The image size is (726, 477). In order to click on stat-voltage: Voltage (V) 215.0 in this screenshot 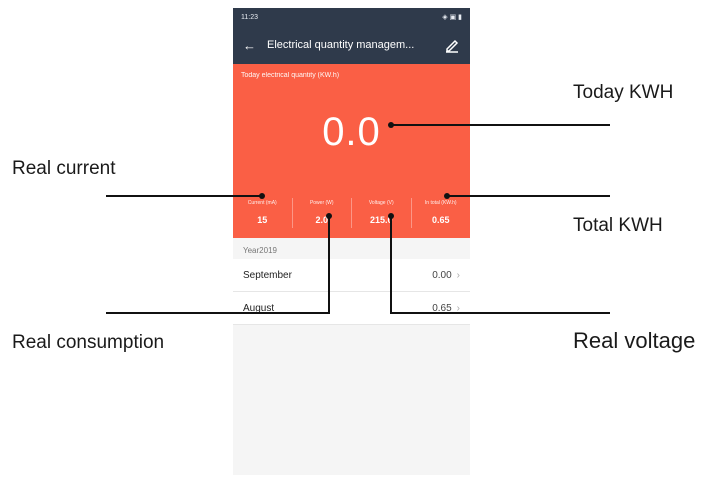, I will do `click(382, 213)`.